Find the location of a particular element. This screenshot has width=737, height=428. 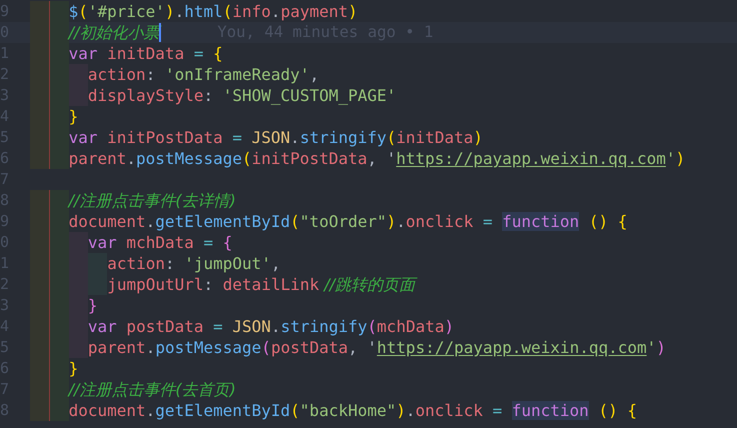

code-line: var initPostData = JSON.stringify(initData) is located at coordinates (275, 137).